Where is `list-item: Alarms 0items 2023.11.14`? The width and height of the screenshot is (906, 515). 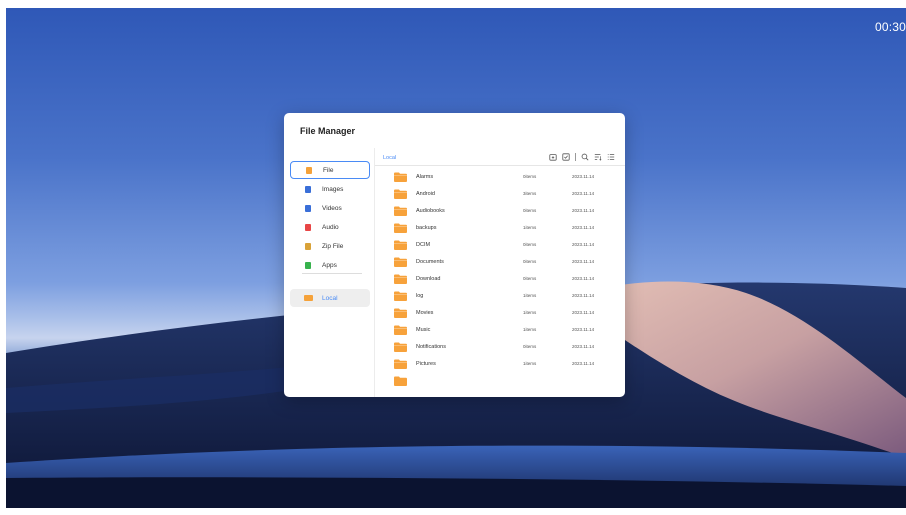 list-item: Alarms 0items 2023.11.14 is located at coordinates (500, 176).